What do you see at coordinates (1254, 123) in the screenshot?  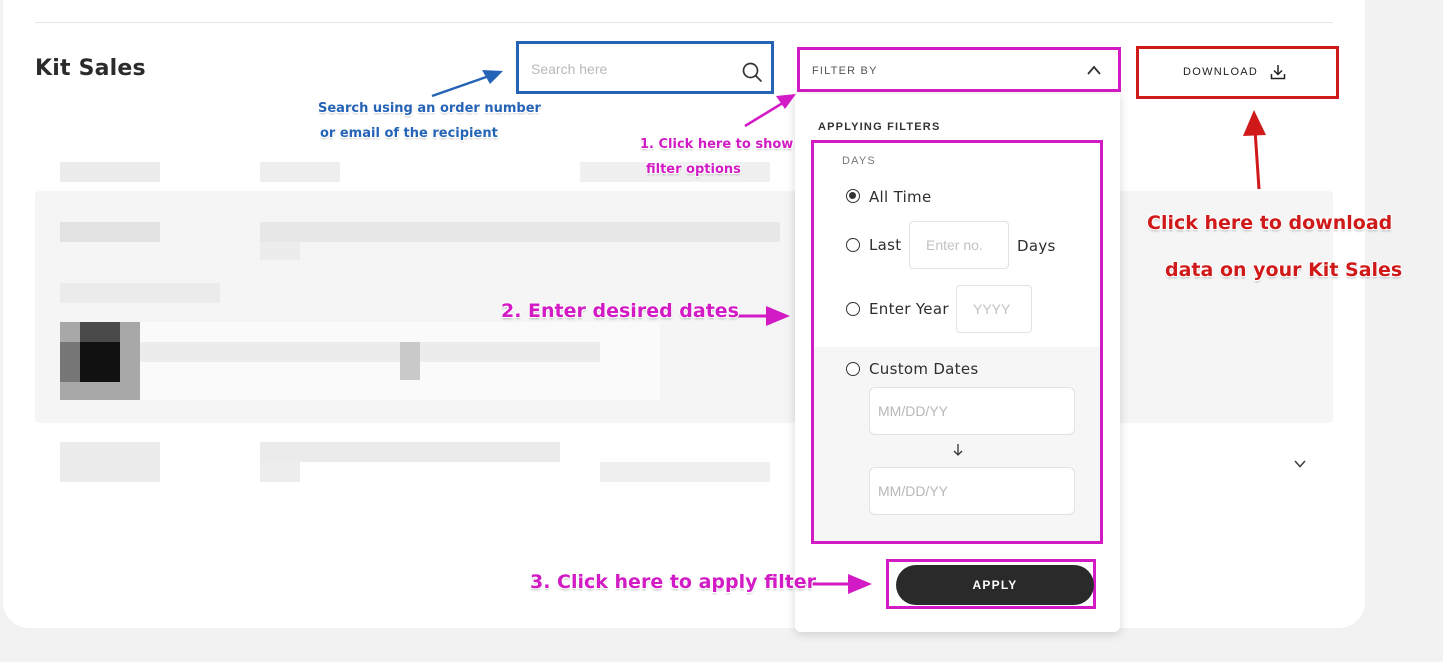 I see `red-arrow-head` at bounding box center [1254, 123].